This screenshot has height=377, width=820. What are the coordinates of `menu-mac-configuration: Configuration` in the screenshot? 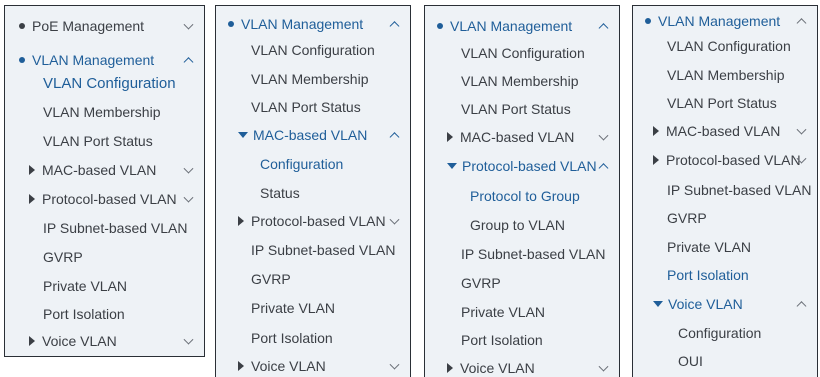 It's located at (313, 164).